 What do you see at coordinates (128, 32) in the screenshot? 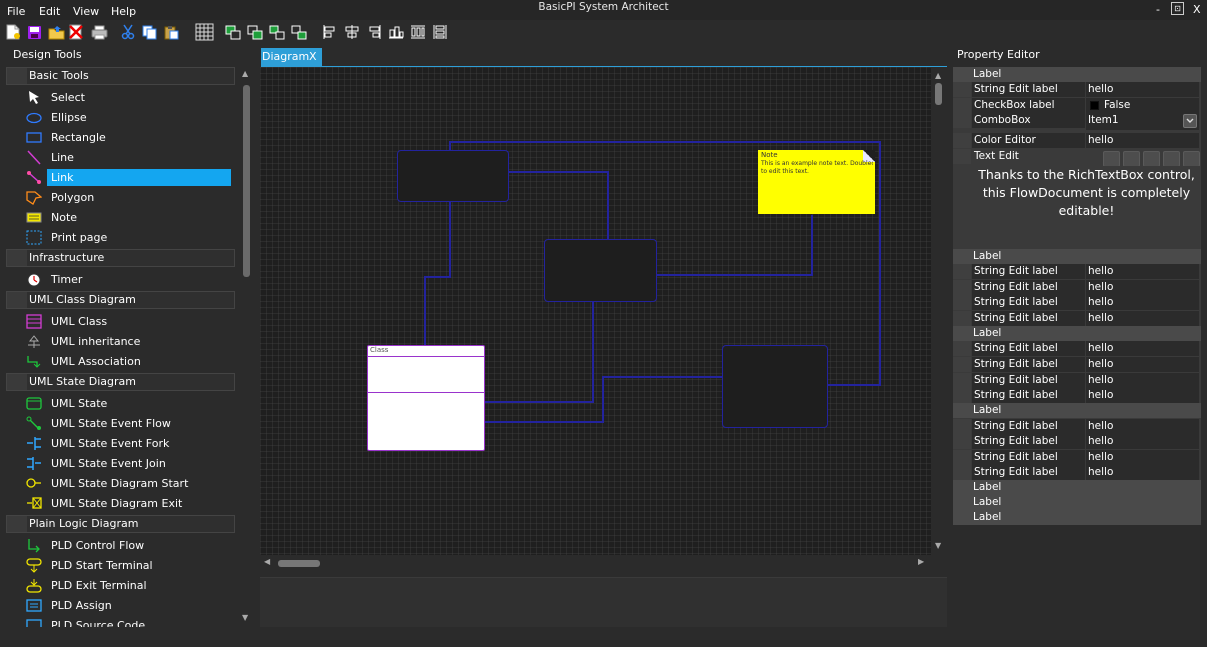
I see `cut-icon` at bounding box center [128, 32].